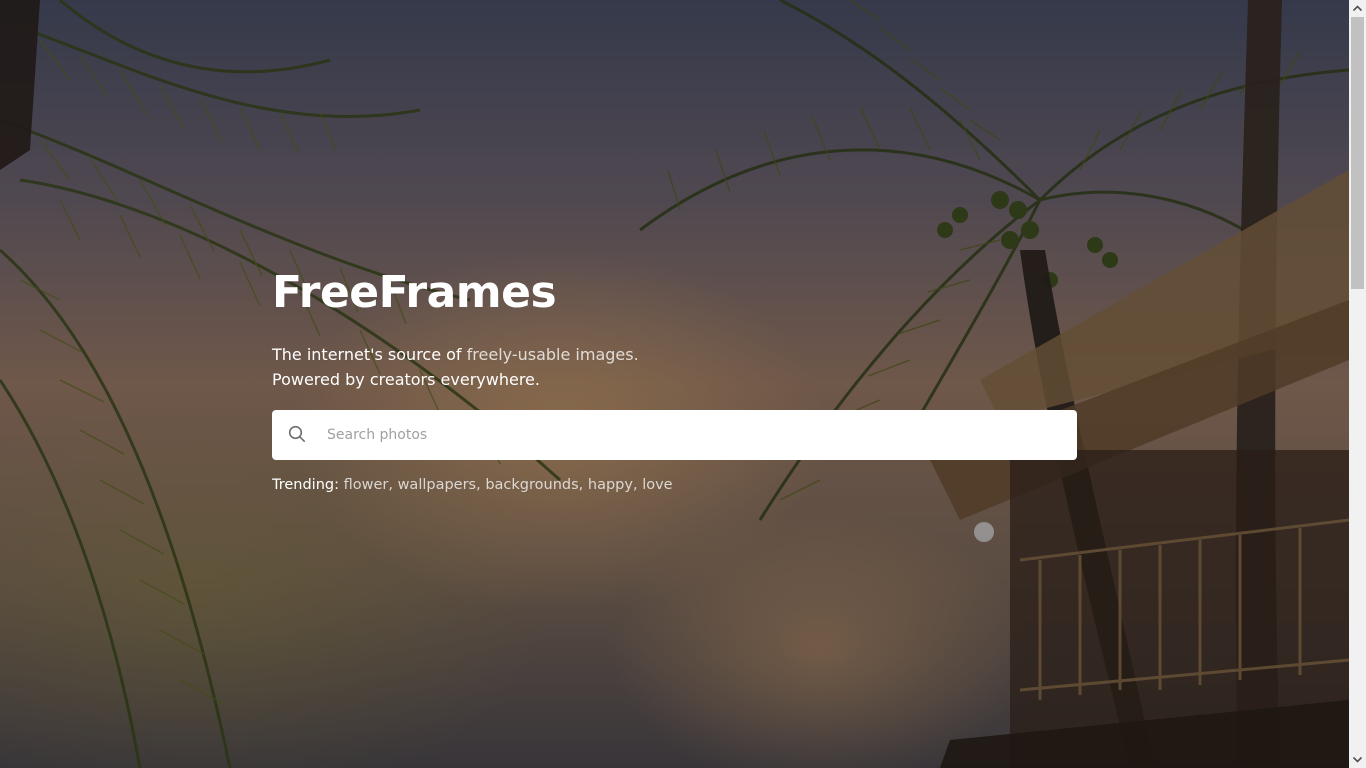 The height and width of the screenshot is (768, 1366). What do you see at coordinates (657, 485) in the screenshot?
I see `trending-link-love: love` at bounding box center [657, 485].